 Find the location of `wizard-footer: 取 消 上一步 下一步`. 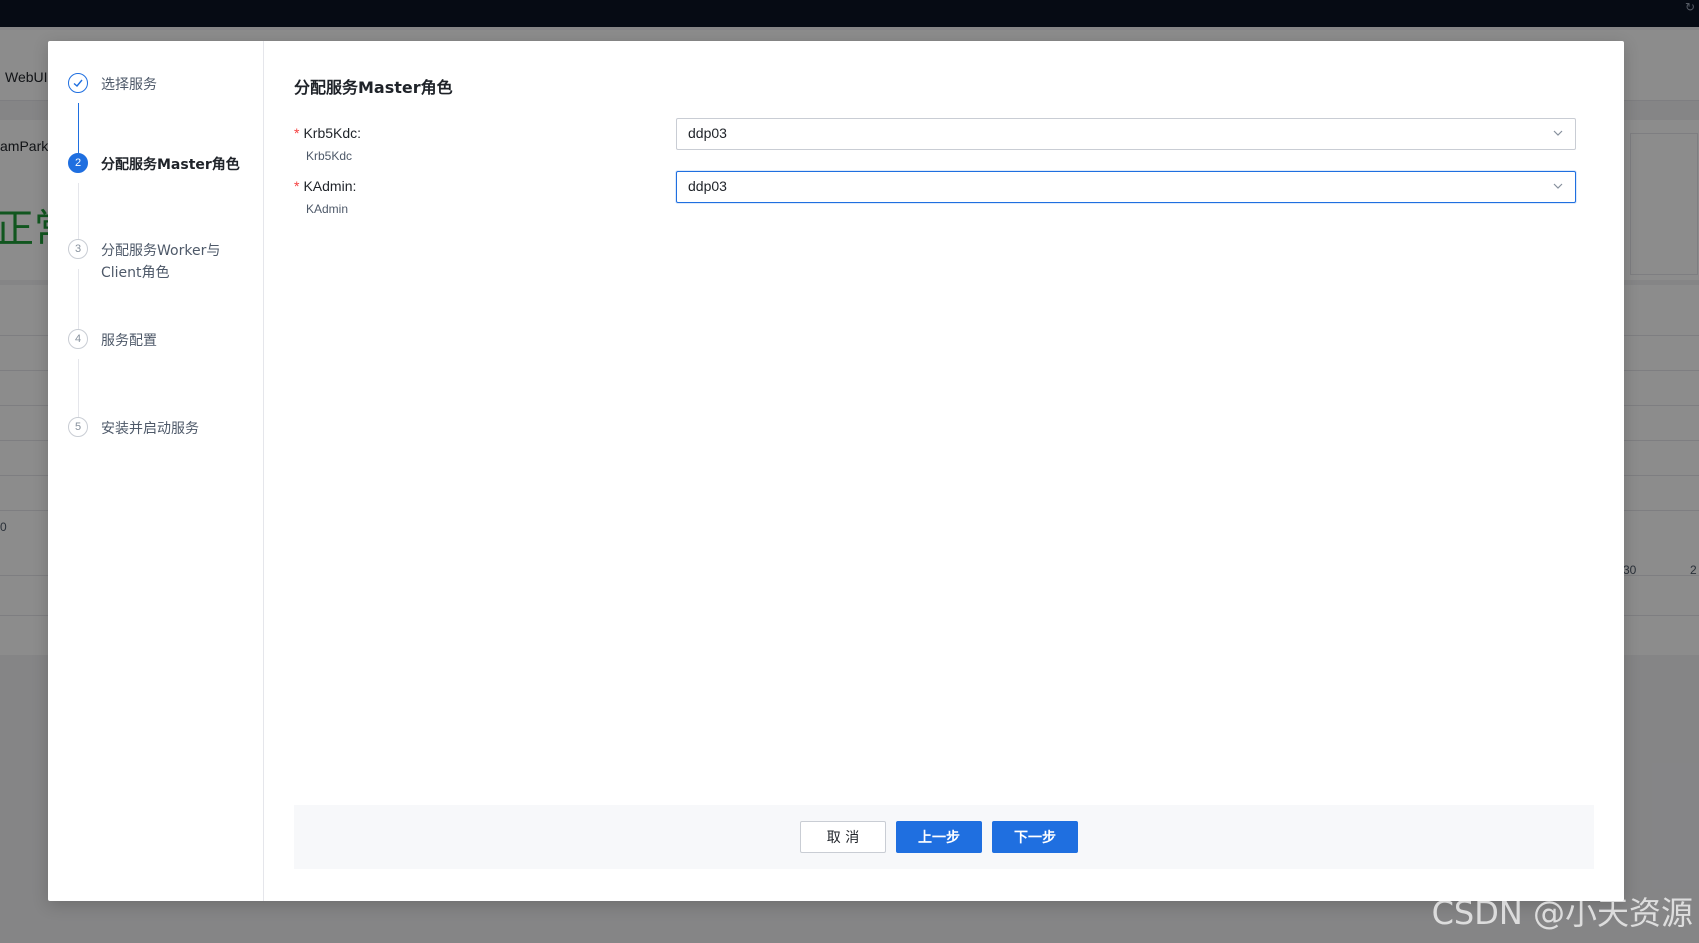

wizard-footer: 取 消 上一步 下一步 is located at coordinates (944, 837).